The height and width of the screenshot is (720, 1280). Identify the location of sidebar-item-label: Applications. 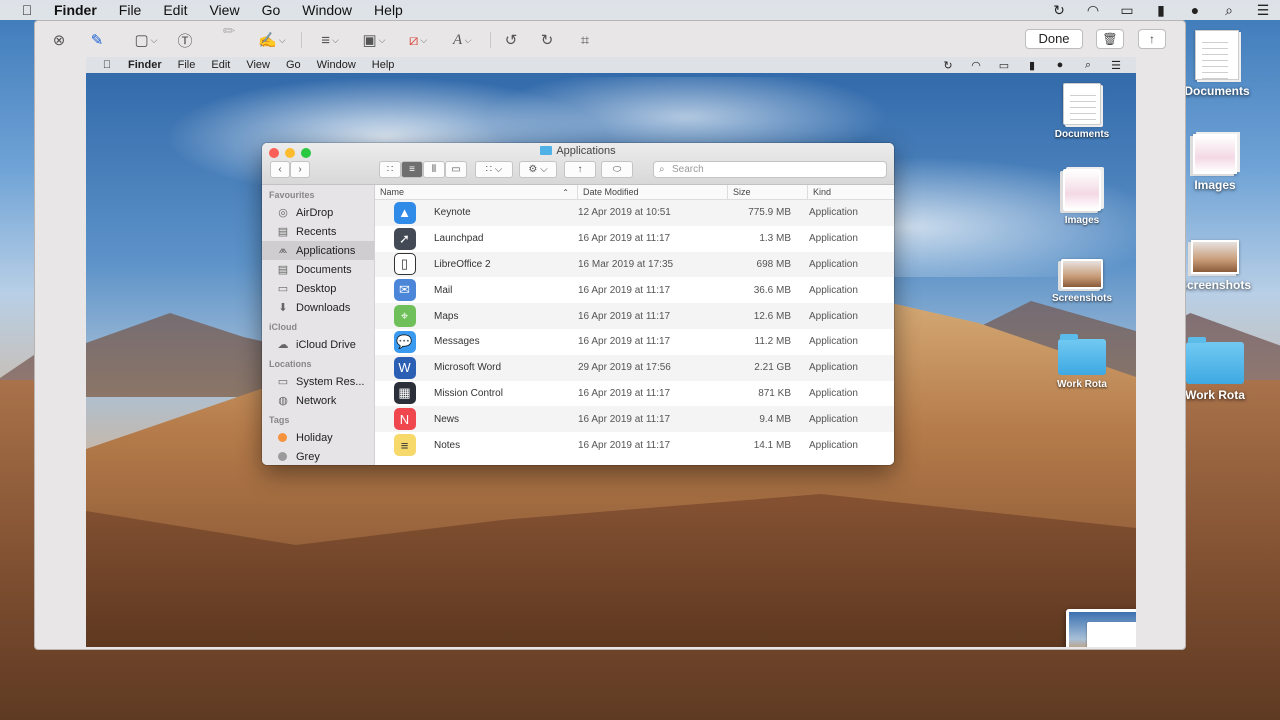
(326, 250).